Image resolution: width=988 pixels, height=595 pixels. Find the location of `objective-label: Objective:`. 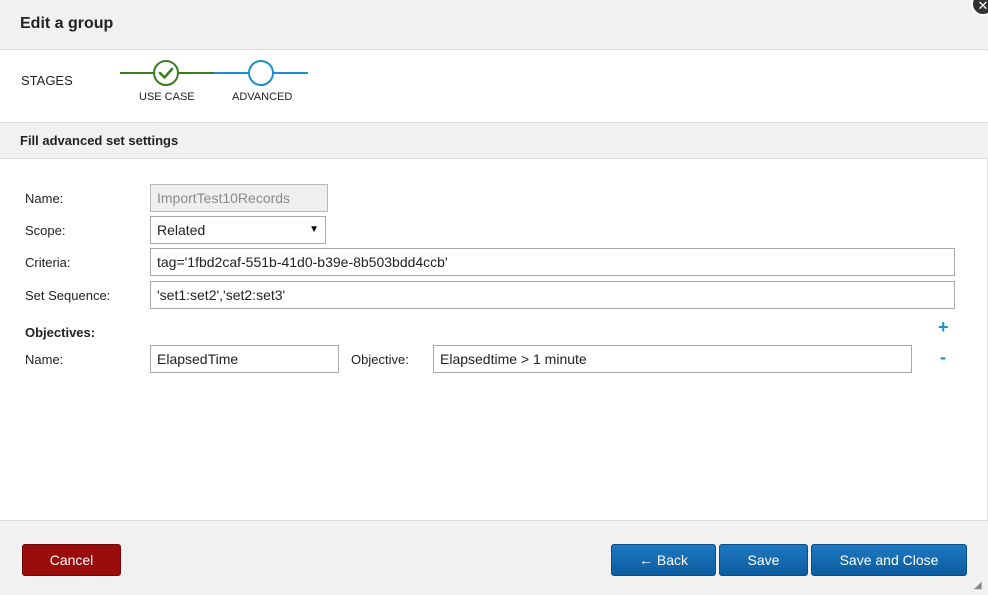

objective-label: Objective: is located at coordinates (380, 359).